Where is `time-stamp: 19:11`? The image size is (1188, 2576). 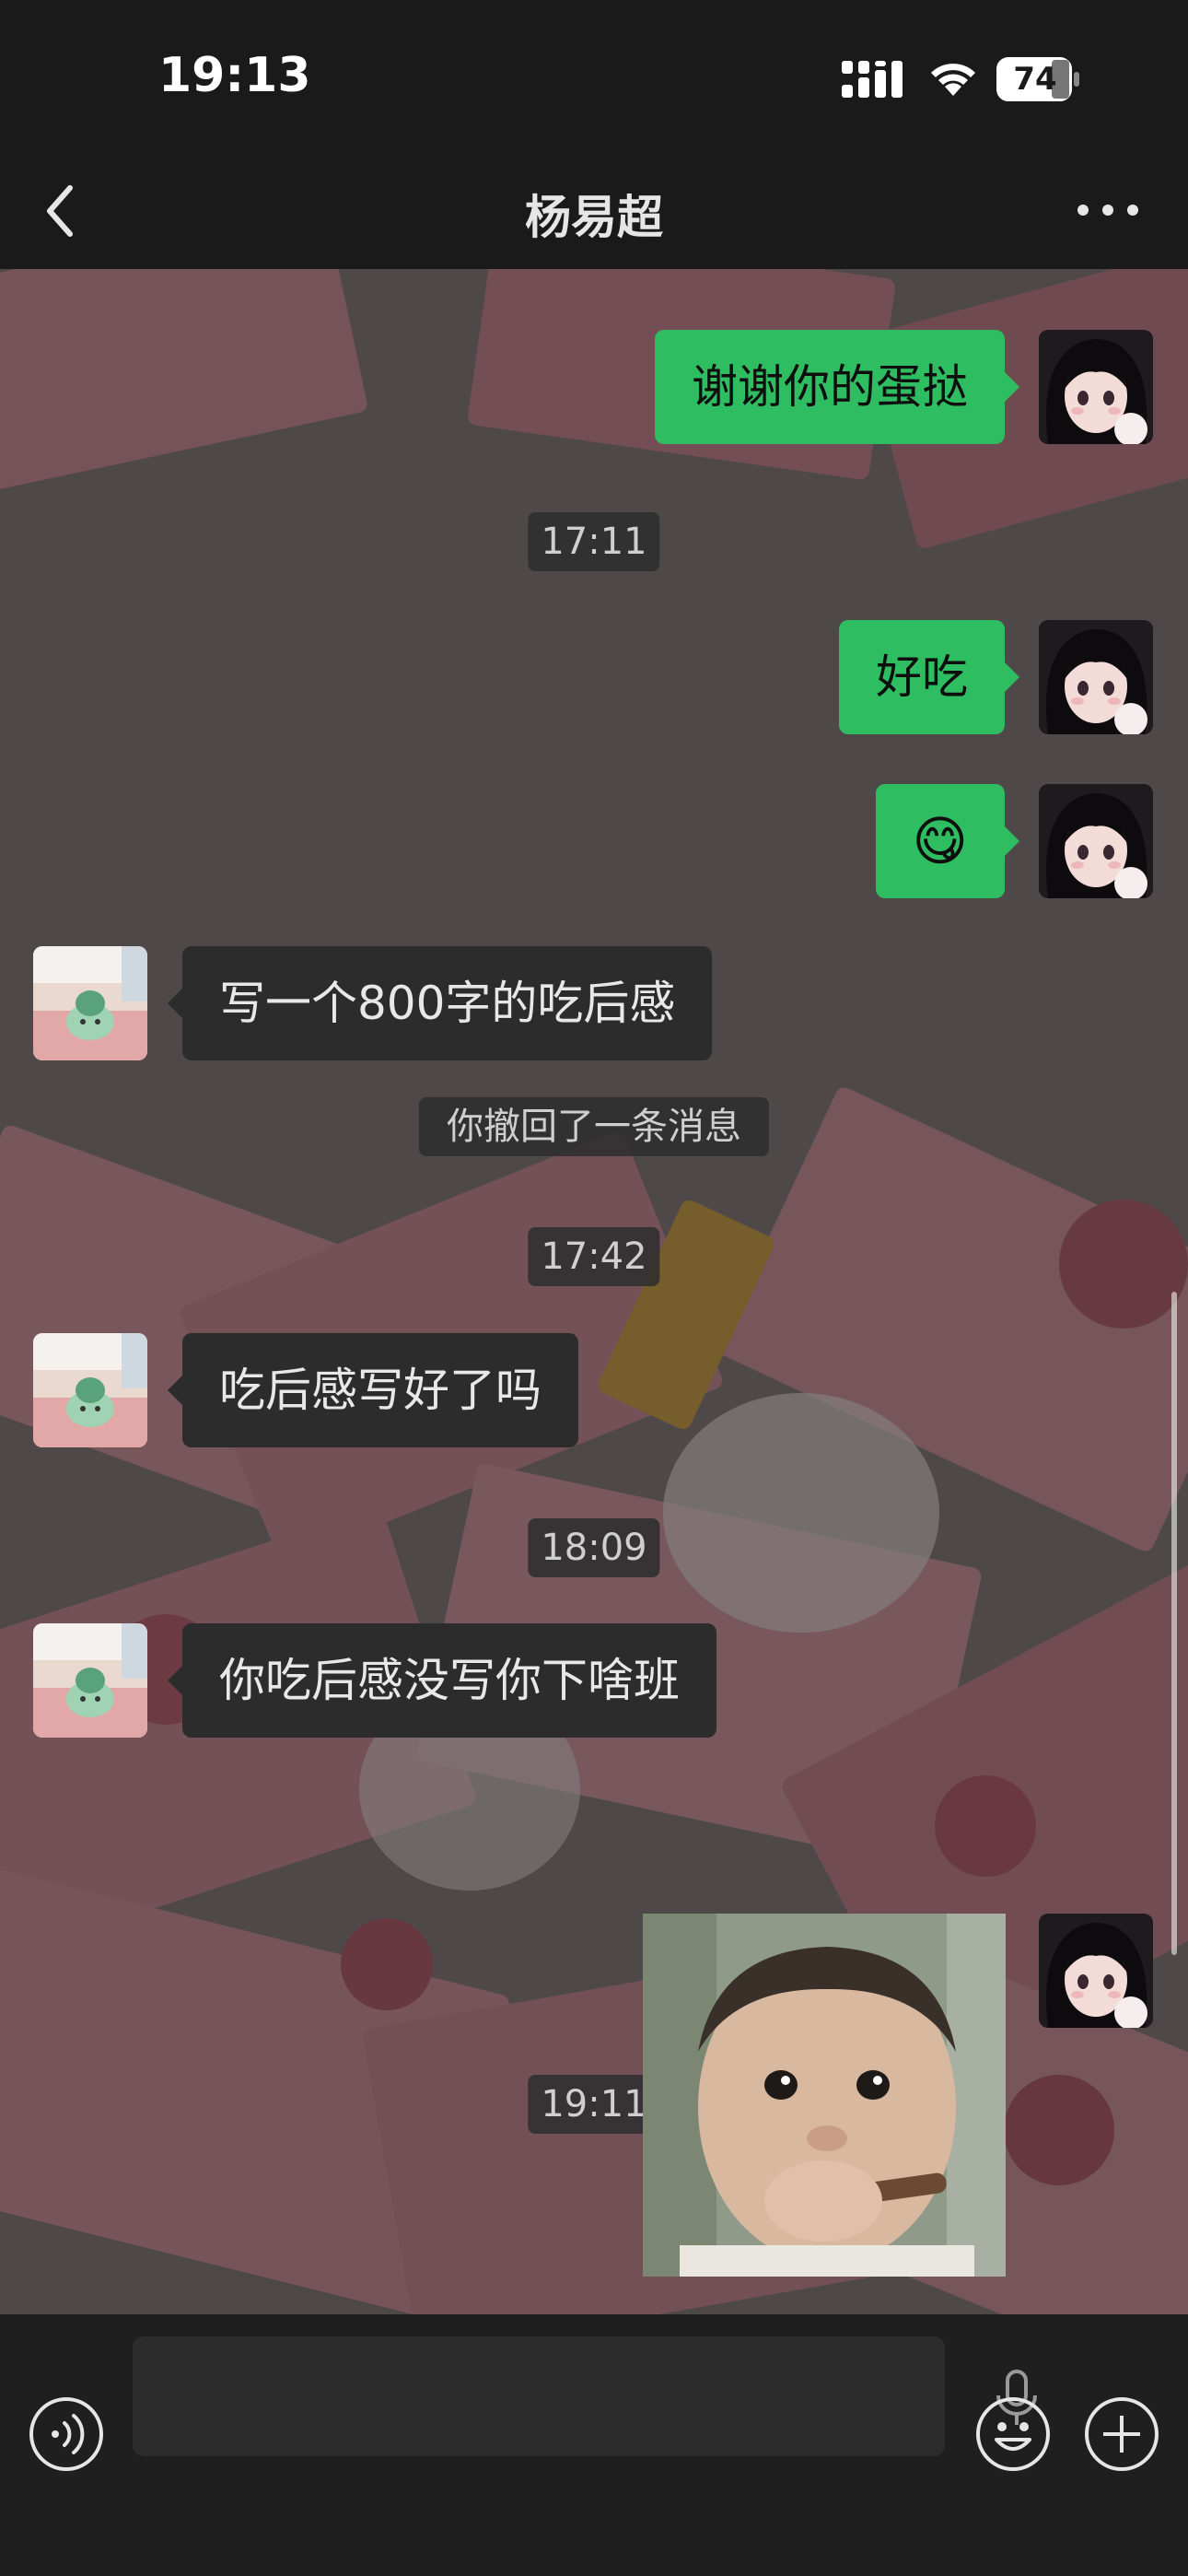
time-stamp: 19:11 is located at coordinates (594, 2104).